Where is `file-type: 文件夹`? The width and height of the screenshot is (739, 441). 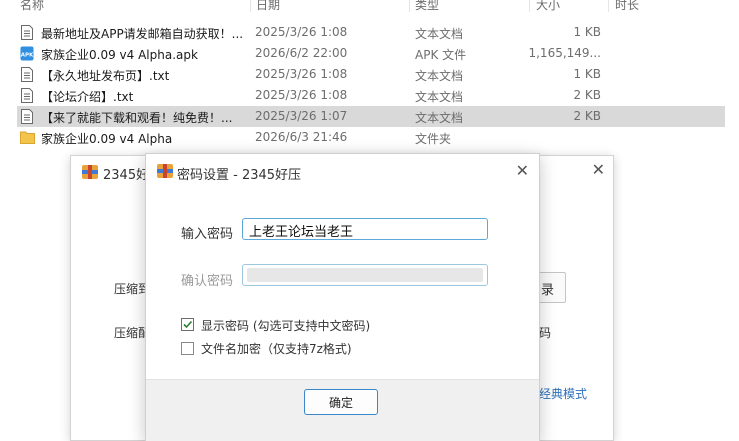
file-type: 文件夹 is located at coordinates (433, 139).